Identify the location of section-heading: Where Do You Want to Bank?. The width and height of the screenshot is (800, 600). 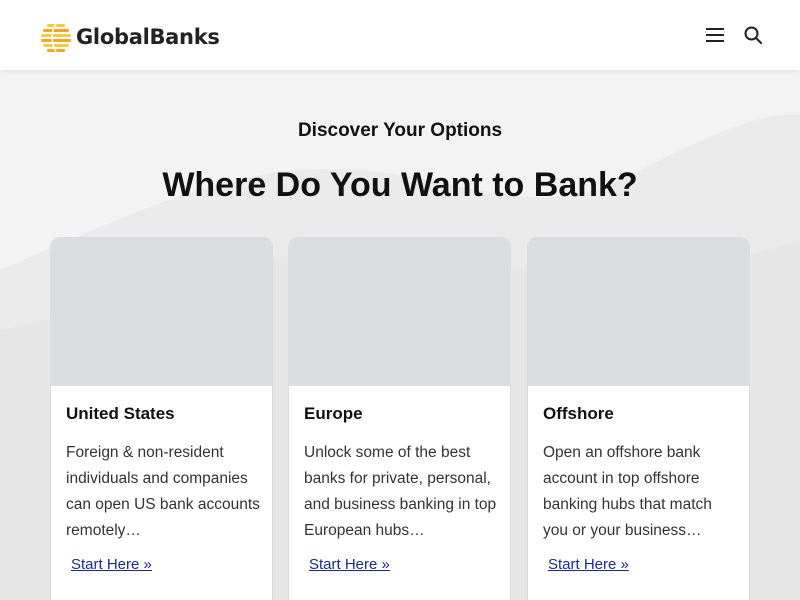
(400, 185).